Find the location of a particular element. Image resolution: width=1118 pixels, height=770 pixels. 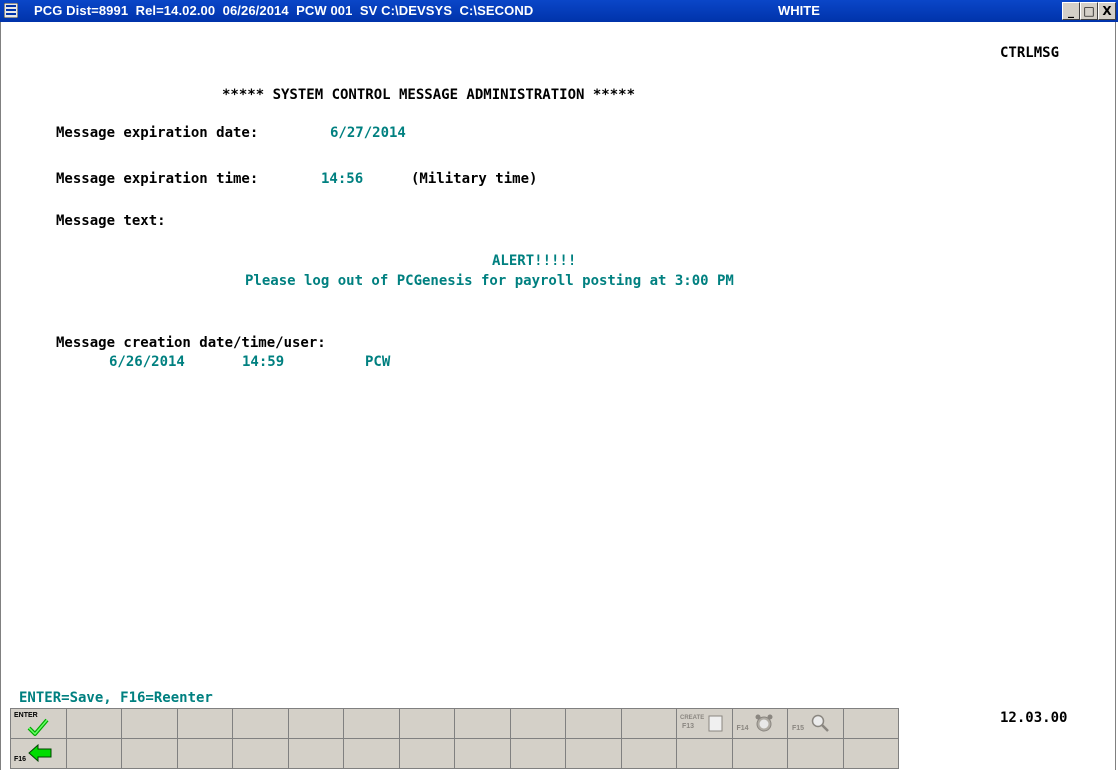

military-time-note: (Military time) is located at coordinates (474, 179).